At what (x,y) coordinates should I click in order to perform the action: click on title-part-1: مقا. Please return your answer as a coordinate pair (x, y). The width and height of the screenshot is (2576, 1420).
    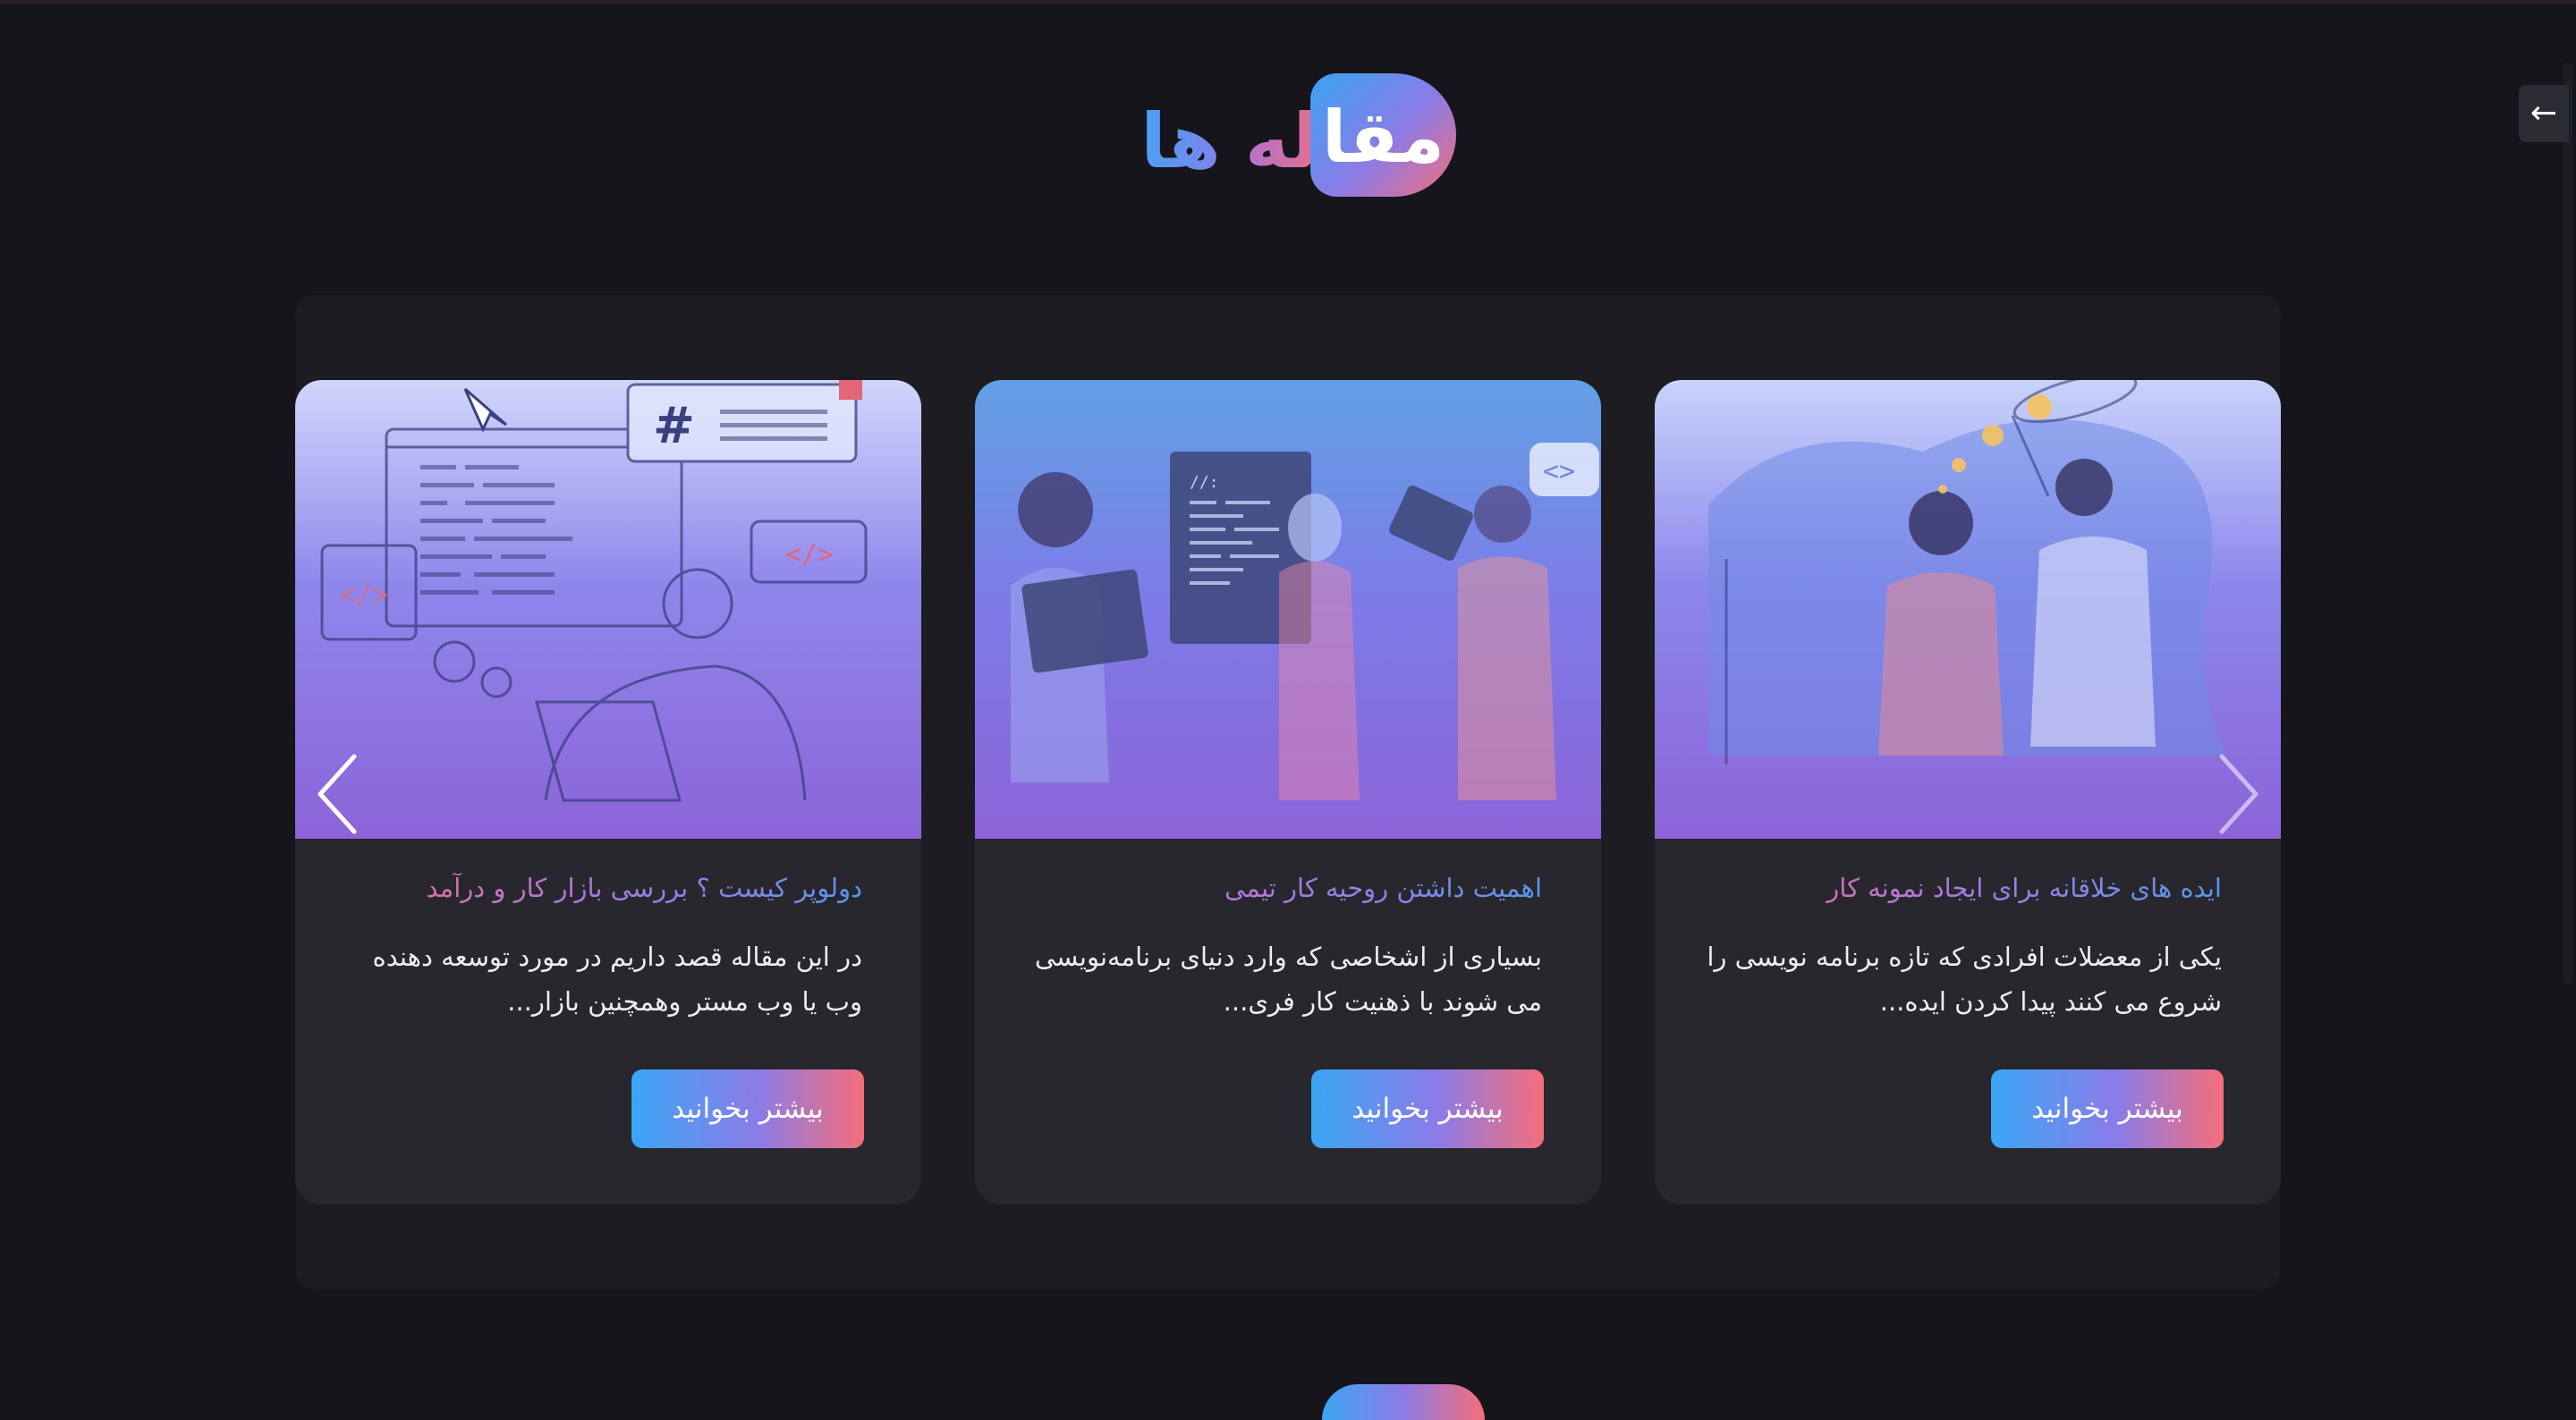
    Looking at the image, I should click on (1383, 137).